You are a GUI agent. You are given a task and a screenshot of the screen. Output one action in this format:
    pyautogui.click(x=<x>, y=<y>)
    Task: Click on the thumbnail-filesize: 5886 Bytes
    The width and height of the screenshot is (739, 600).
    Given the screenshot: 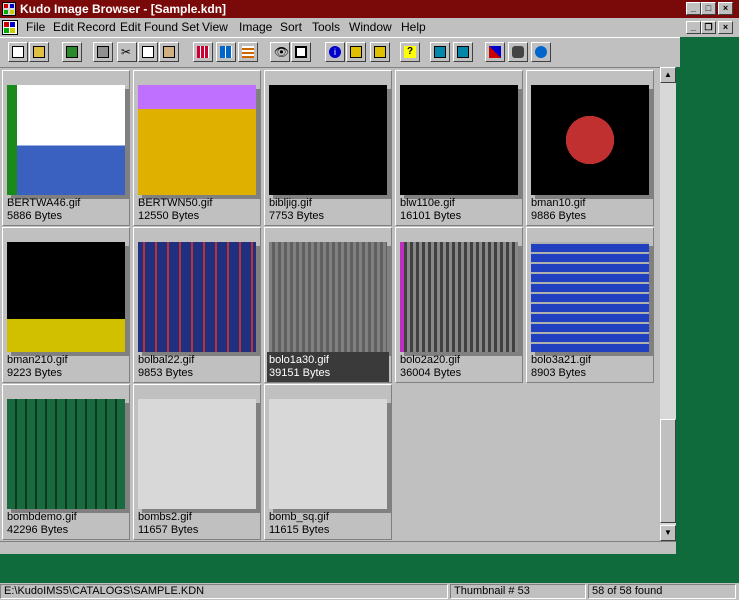 What is the action you would take?
    pyautogui.click(x=35, y=216)
    